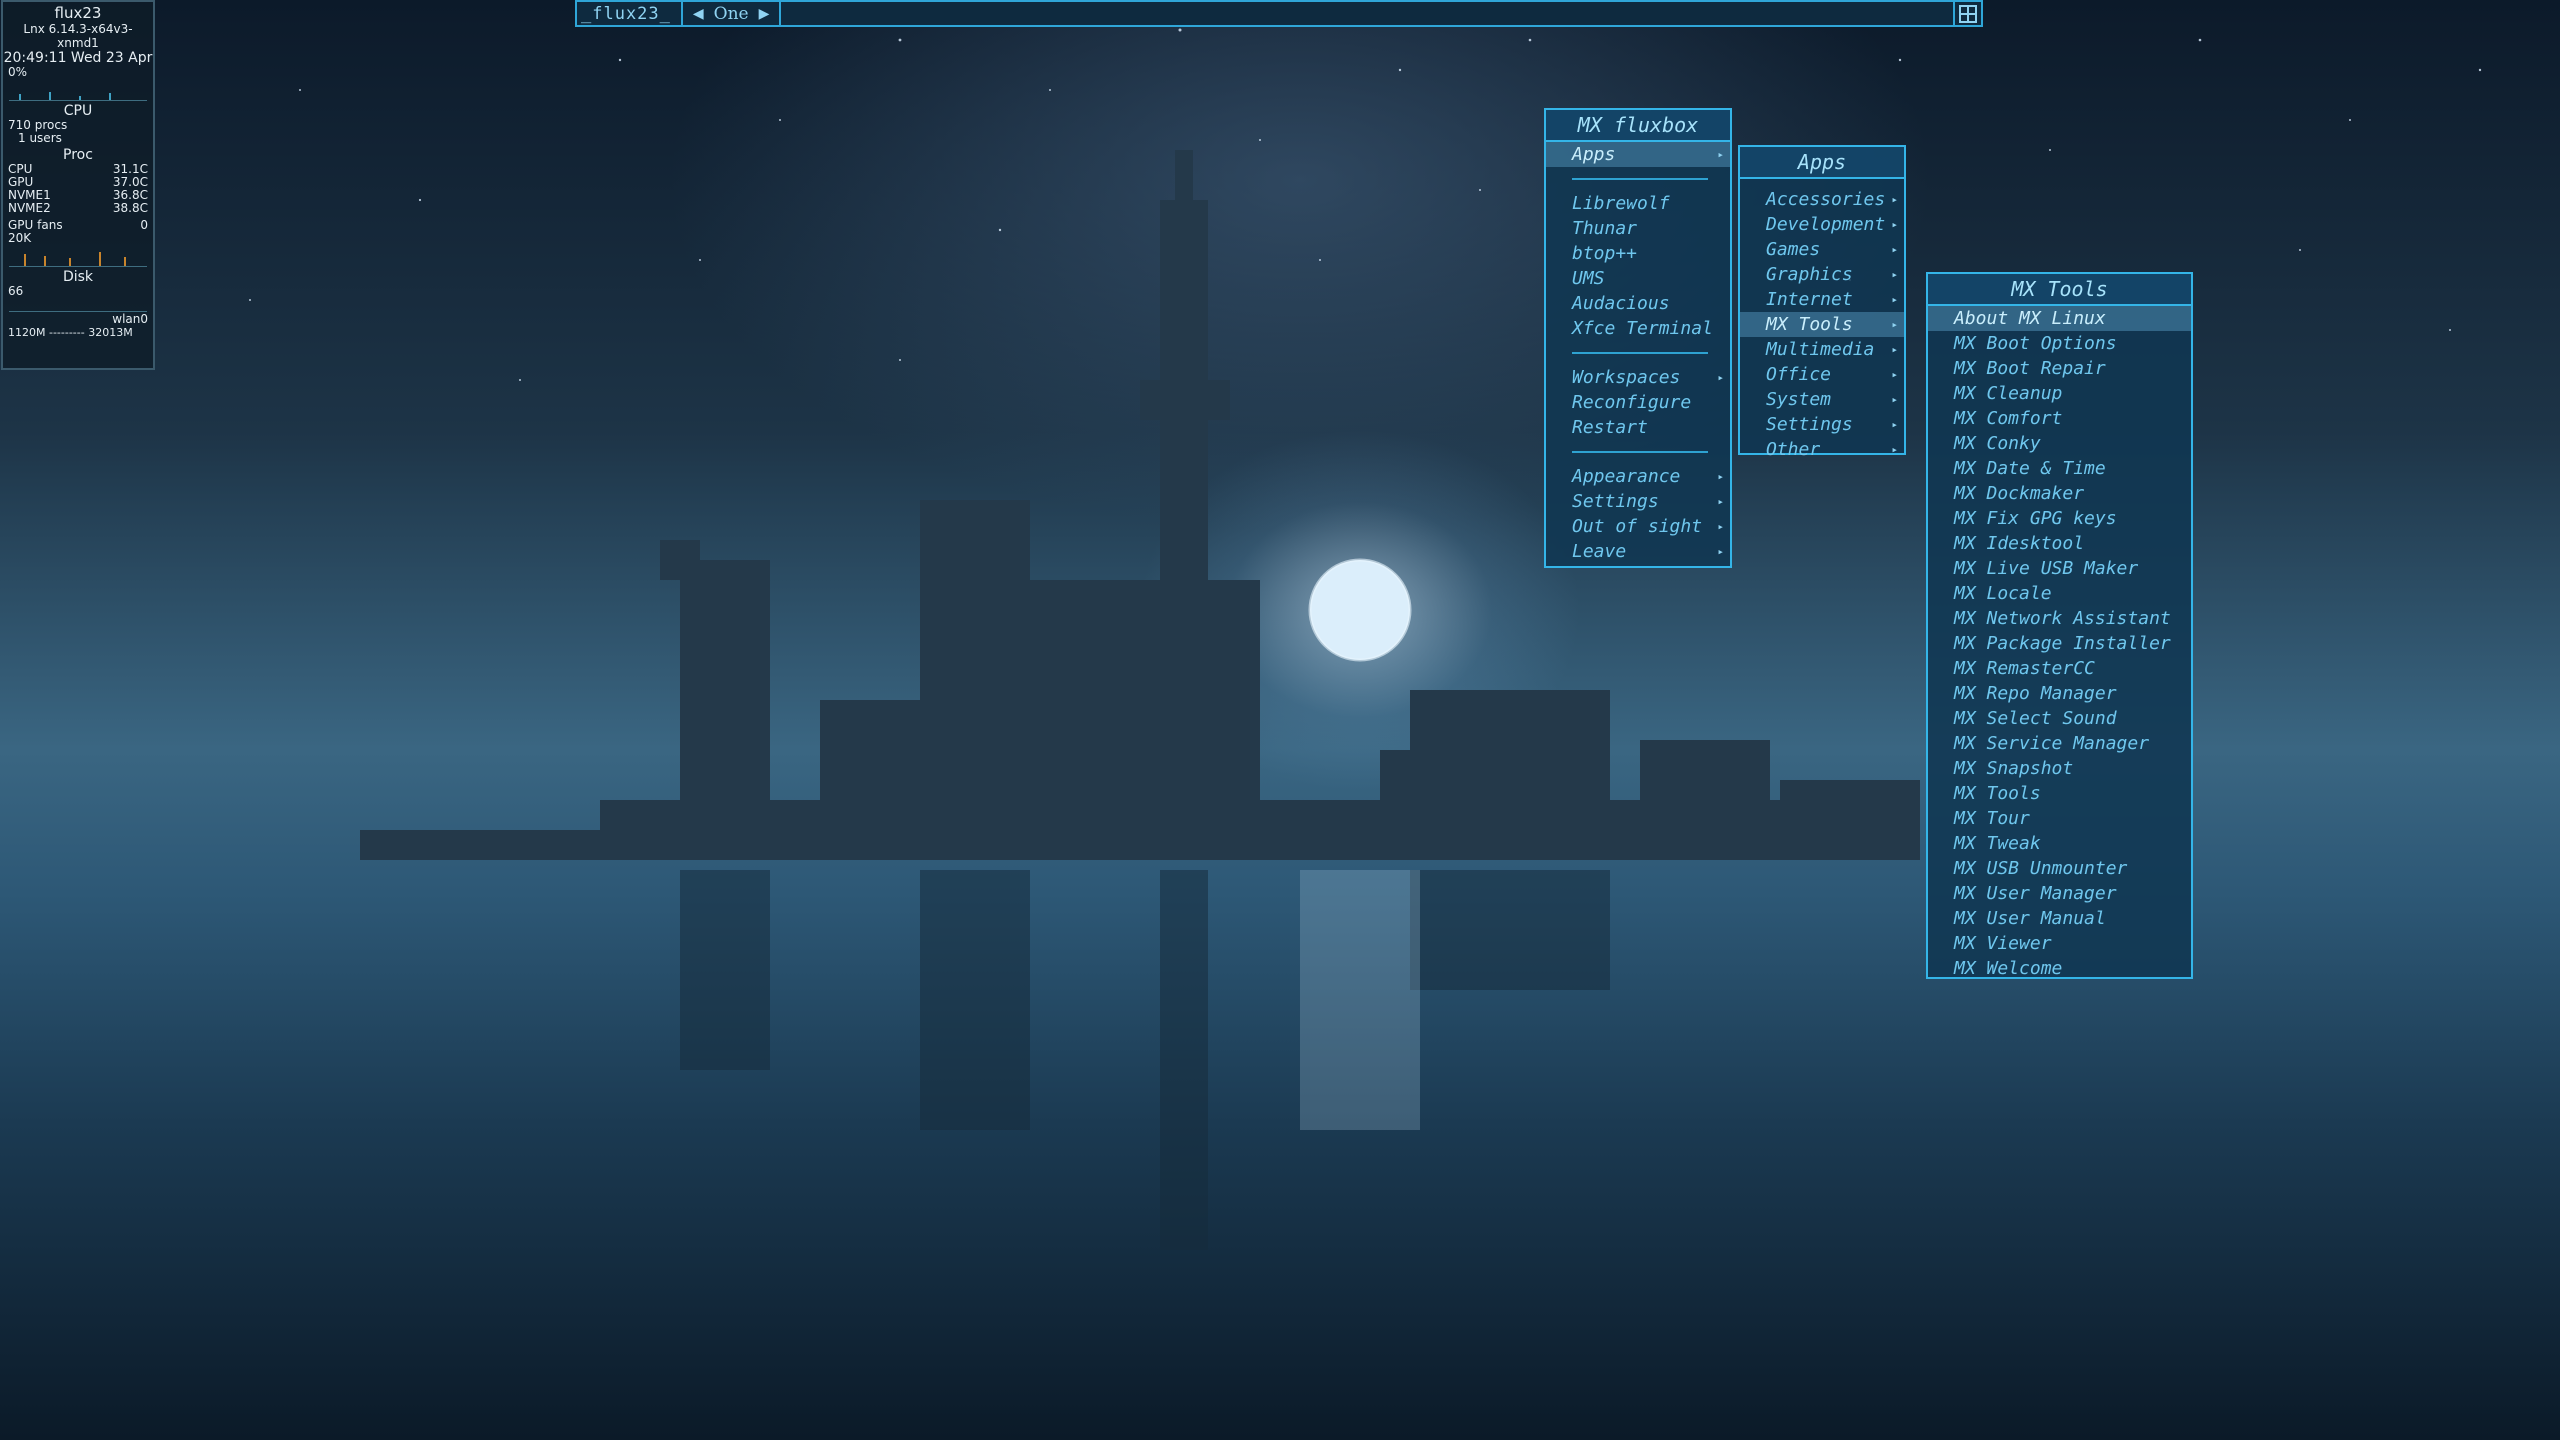 This screenshot has height=1440, width=2560. I want to click on menu-item-xfce-terminal: Xfce Terminal, so click(1638, 328).